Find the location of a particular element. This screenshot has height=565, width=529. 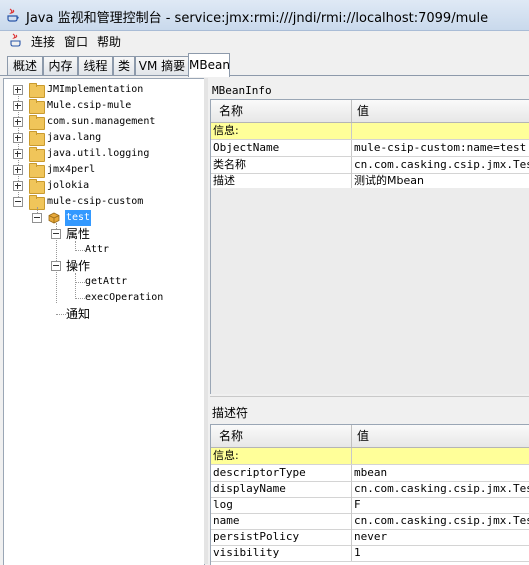

tree-node-mule-csip-mule: Mule.csip-mule is located at coordinates (103, 106).